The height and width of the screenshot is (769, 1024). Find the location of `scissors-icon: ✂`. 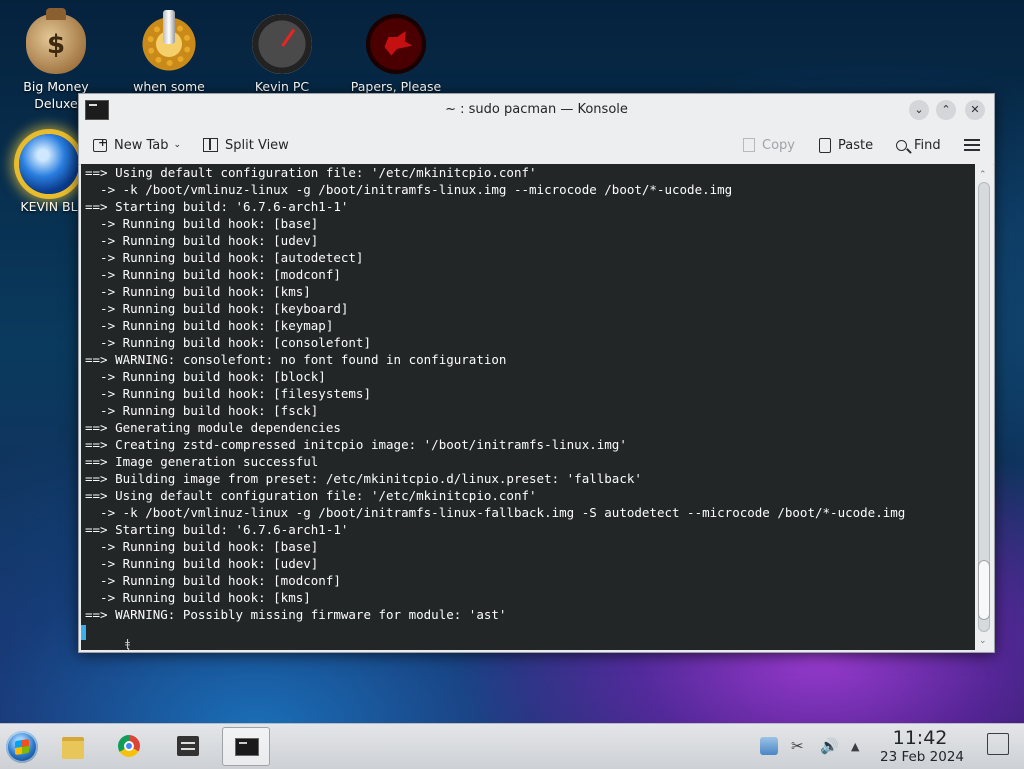

scissors-icon: ✂ is located at coordinates (797, 746).